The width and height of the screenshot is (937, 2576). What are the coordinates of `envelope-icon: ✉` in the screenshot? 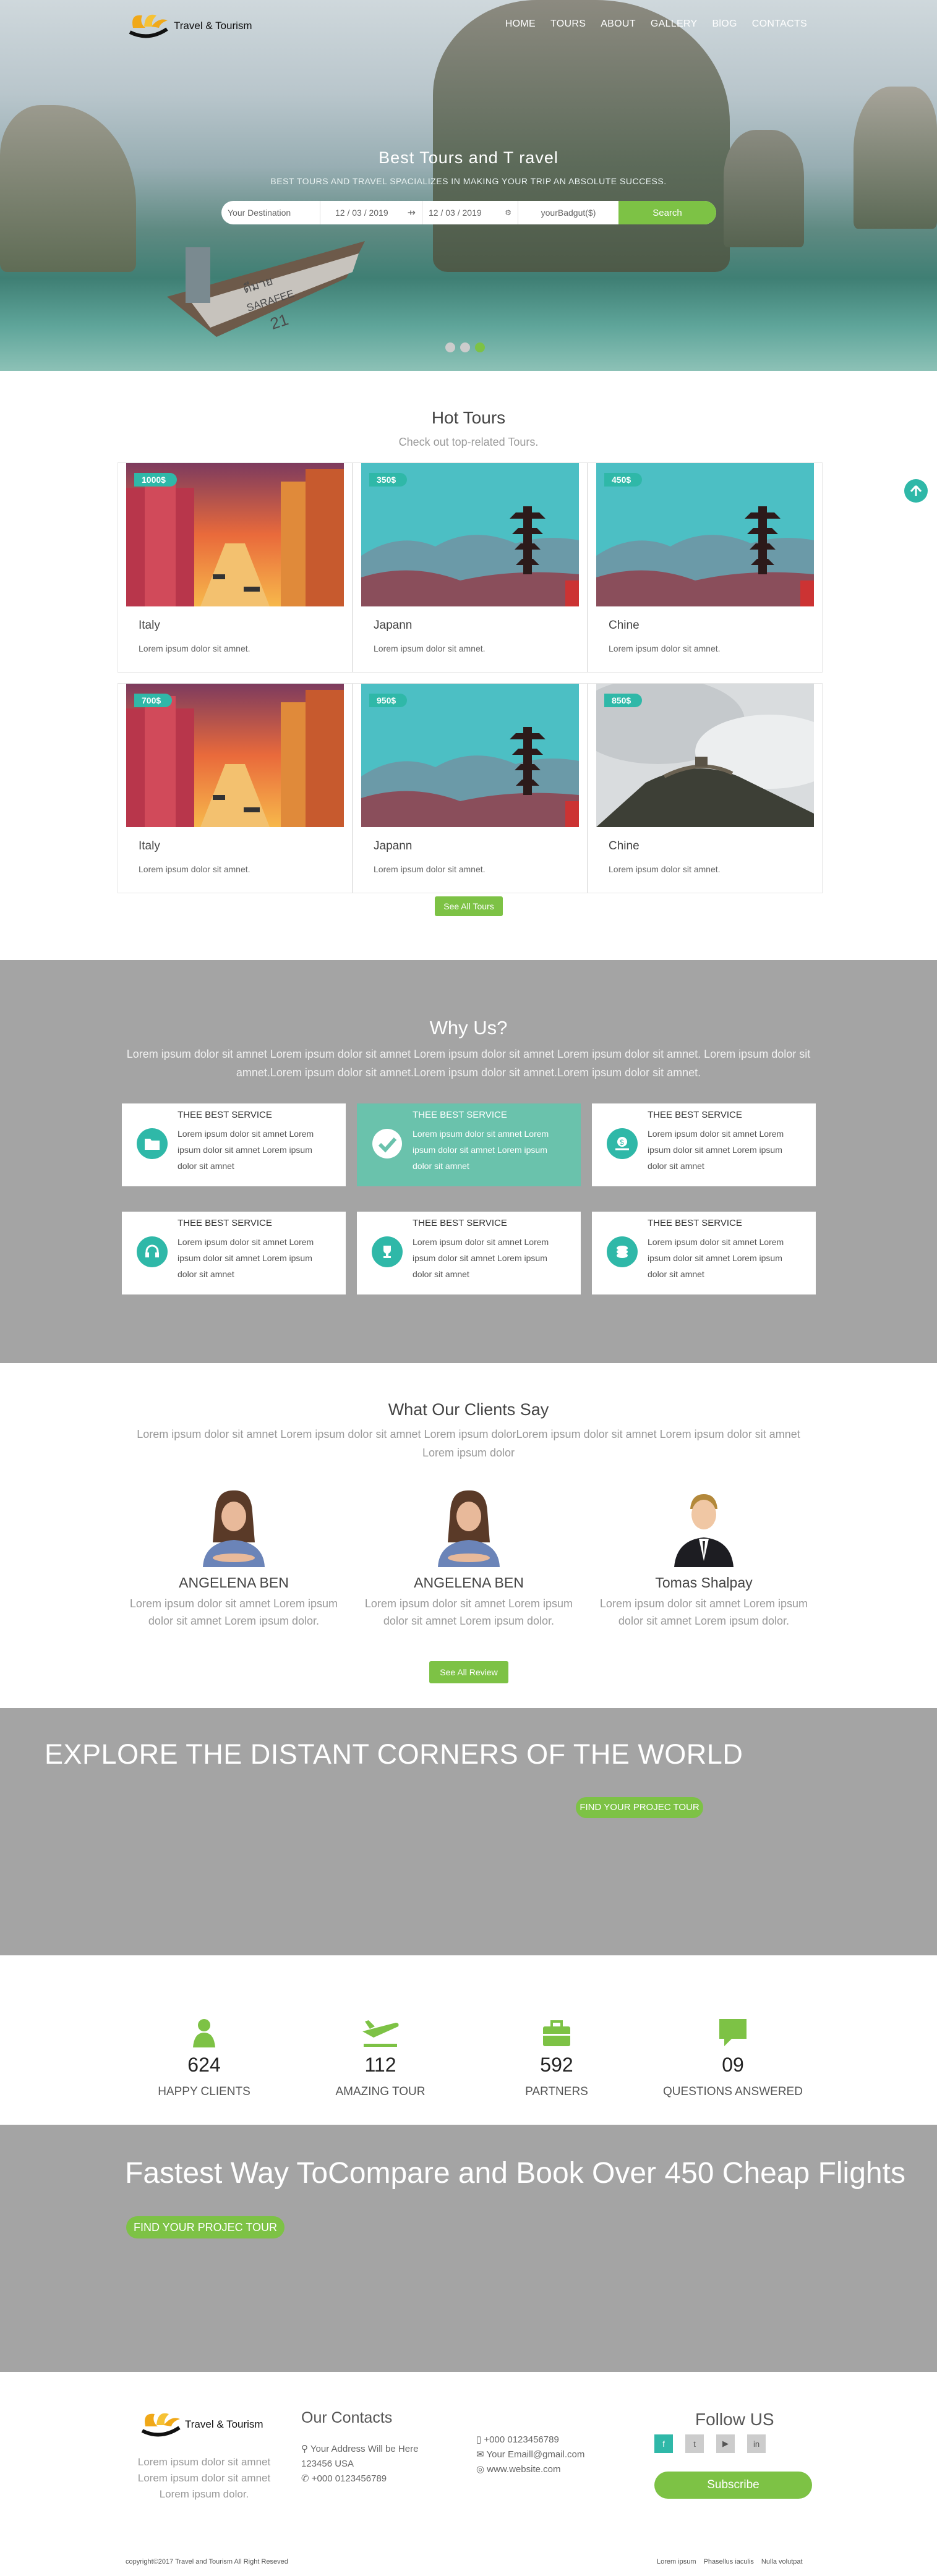 It's located at (481, 2454).